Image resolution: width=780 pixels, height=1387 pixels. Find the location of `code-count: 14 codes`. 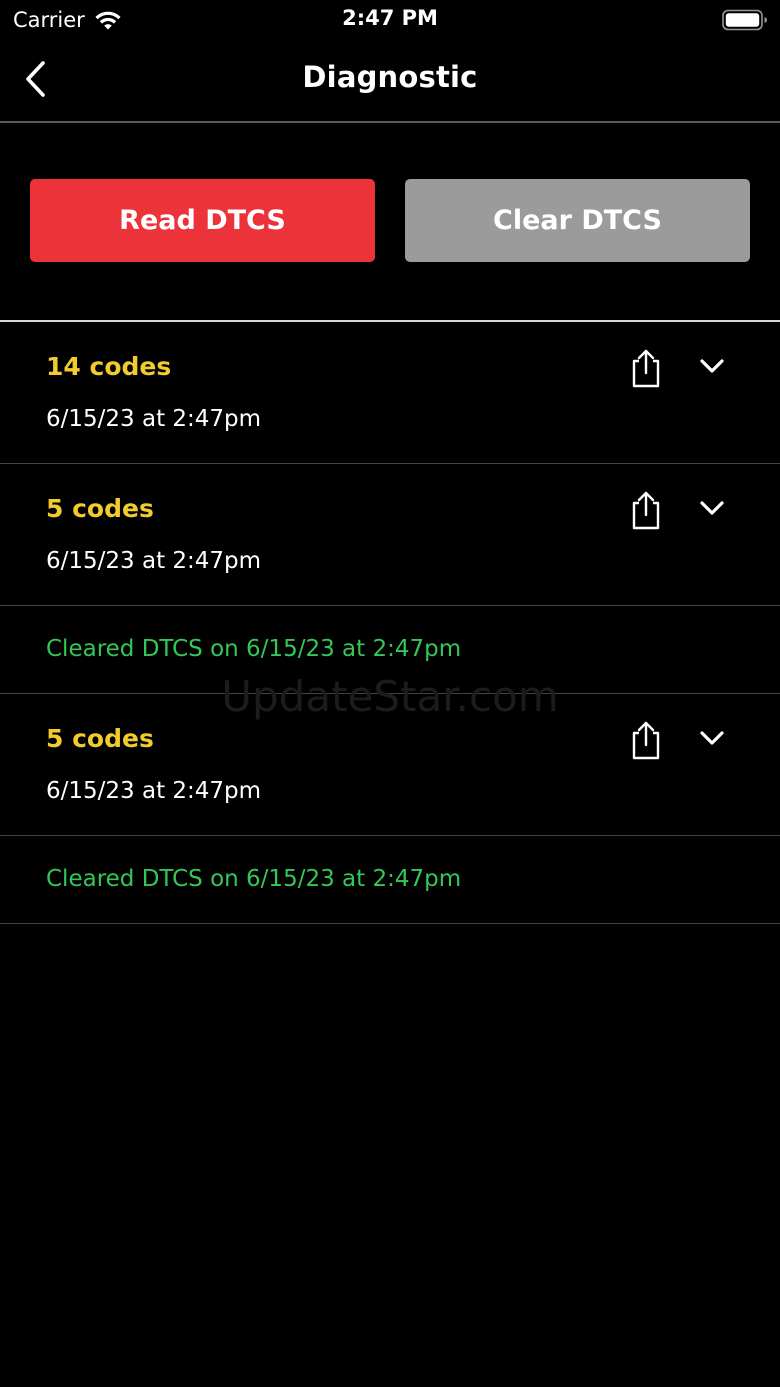

code-count: 14 codes is located at coordinates (109, 366).